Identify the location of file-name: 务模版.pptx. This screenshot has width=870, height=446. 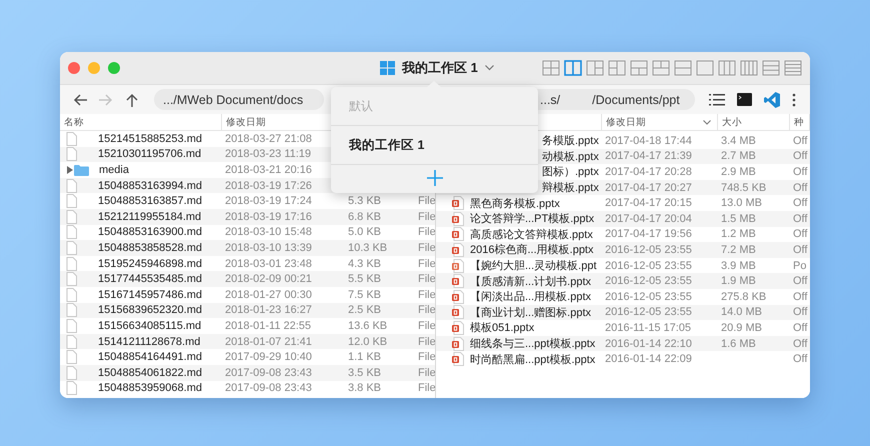
(570, 141).